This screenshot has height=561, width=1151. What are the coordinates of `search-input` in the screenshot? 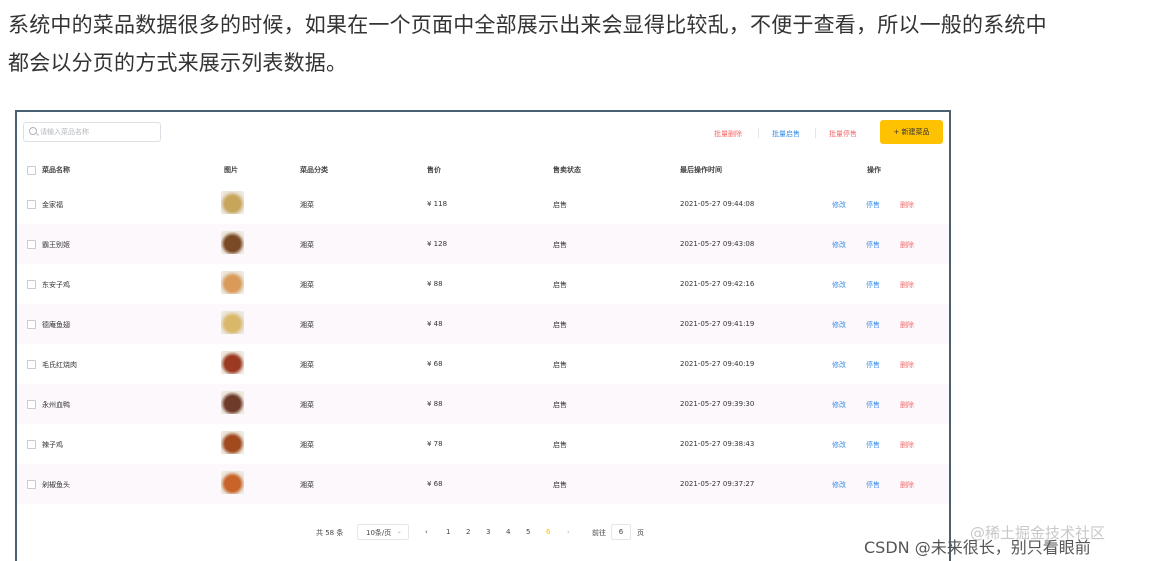 It's located at (97, 132).